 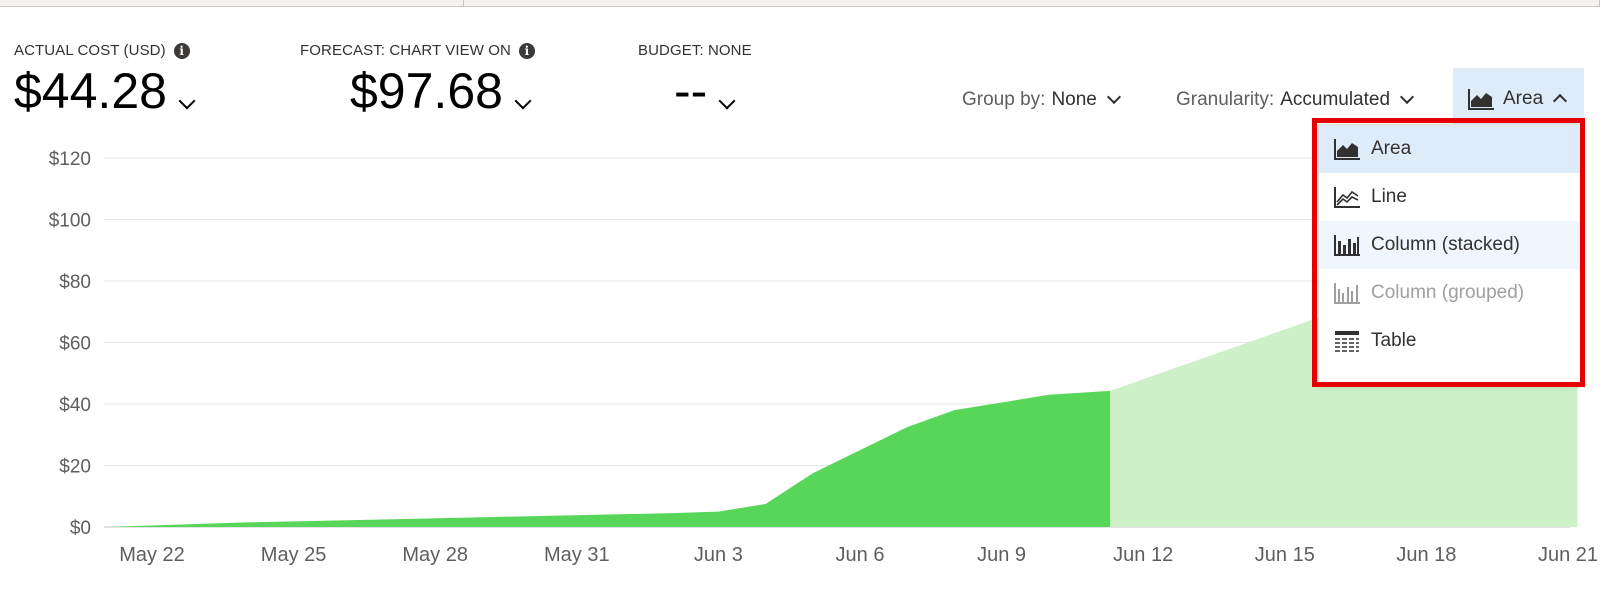 I want to click on menu-item-label: Column (grouped), so click(x=1448, y=292).